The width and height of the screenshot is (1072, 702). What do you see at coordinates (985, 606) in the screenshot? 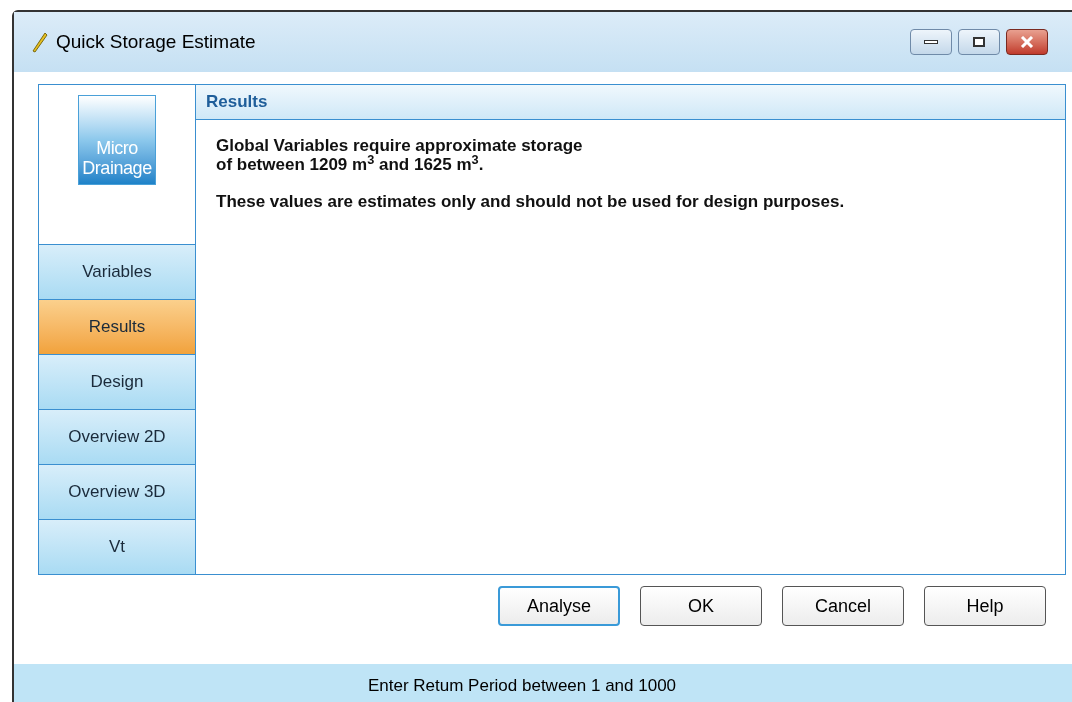
I see `dialog-button: Help` at bounding box center [985, 606].